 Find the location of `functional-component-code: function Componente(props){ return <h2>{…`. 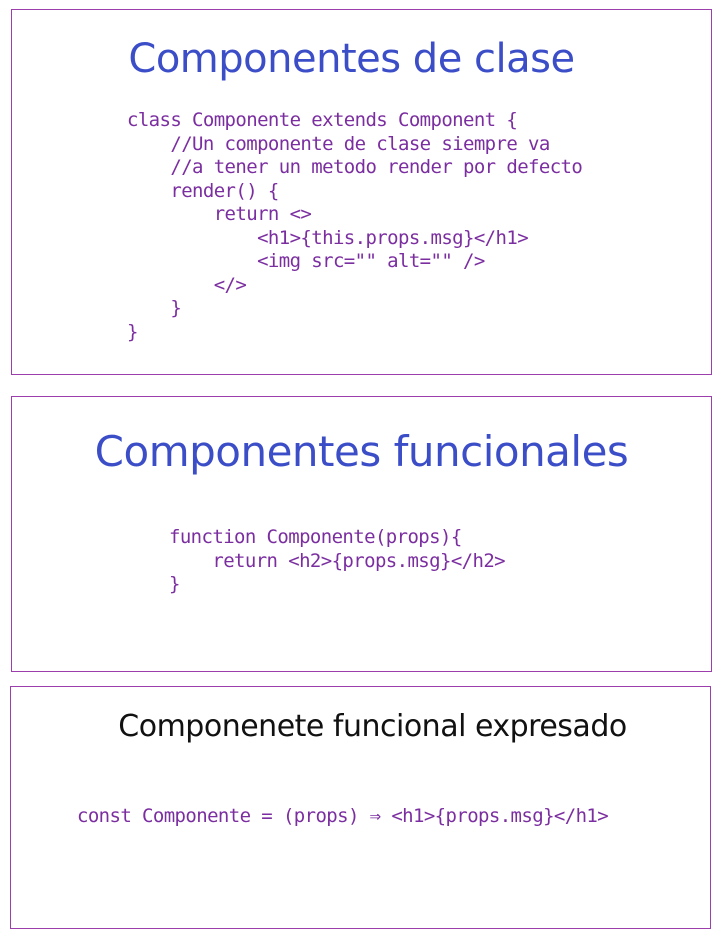

functional-component-code: function Componente(props){ return <h2>{… is located at coordinates (337, 560).